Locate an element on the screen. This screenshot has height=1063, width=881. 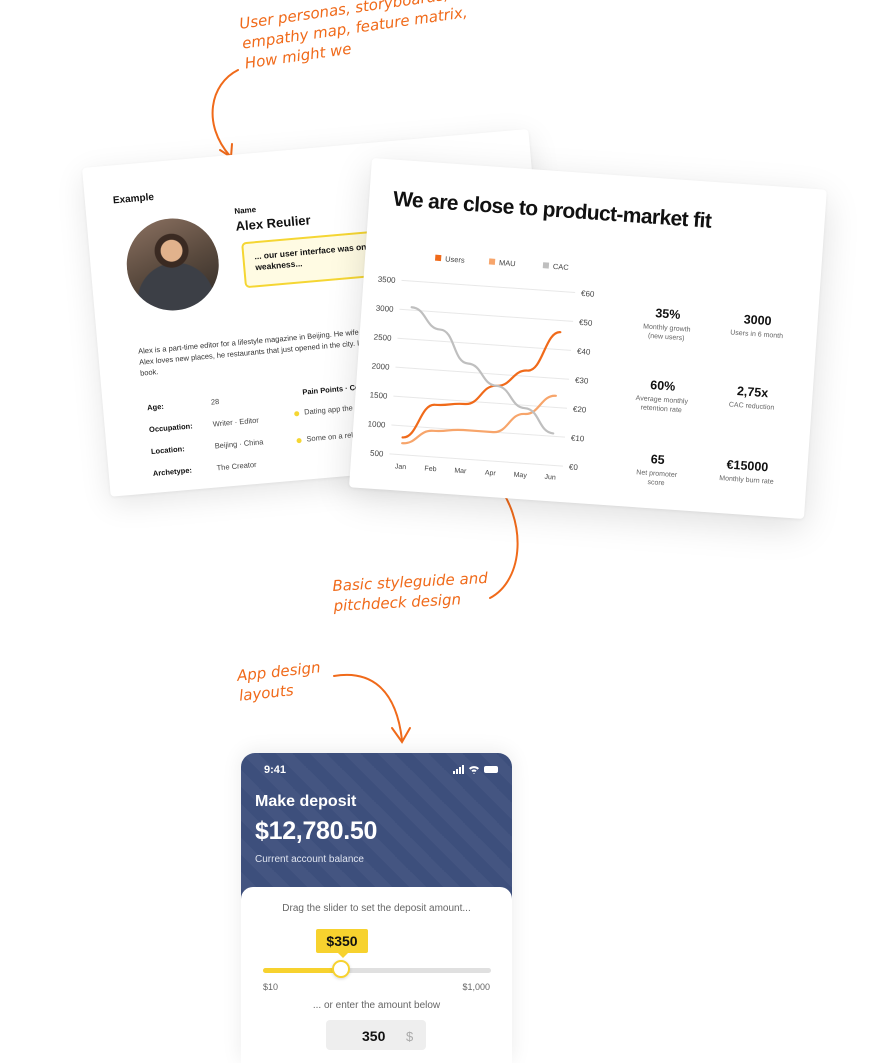
status-time: 9:41 is located at coordinates (275, 770).